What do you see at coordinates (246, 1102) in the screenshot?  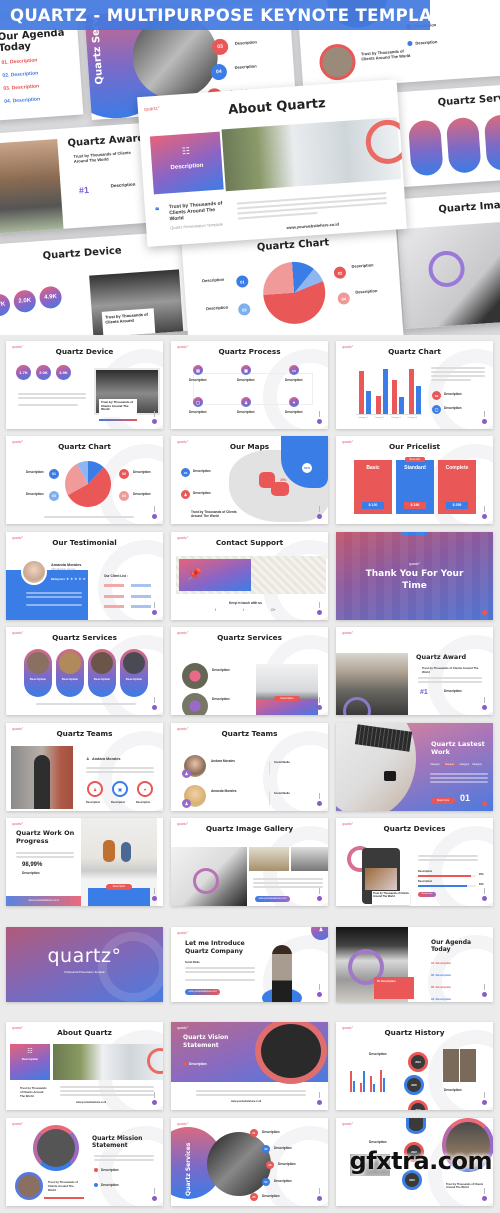 I see `vision-url: www.yourwebsitehere.co.id` at bounding box center [246, 1102].